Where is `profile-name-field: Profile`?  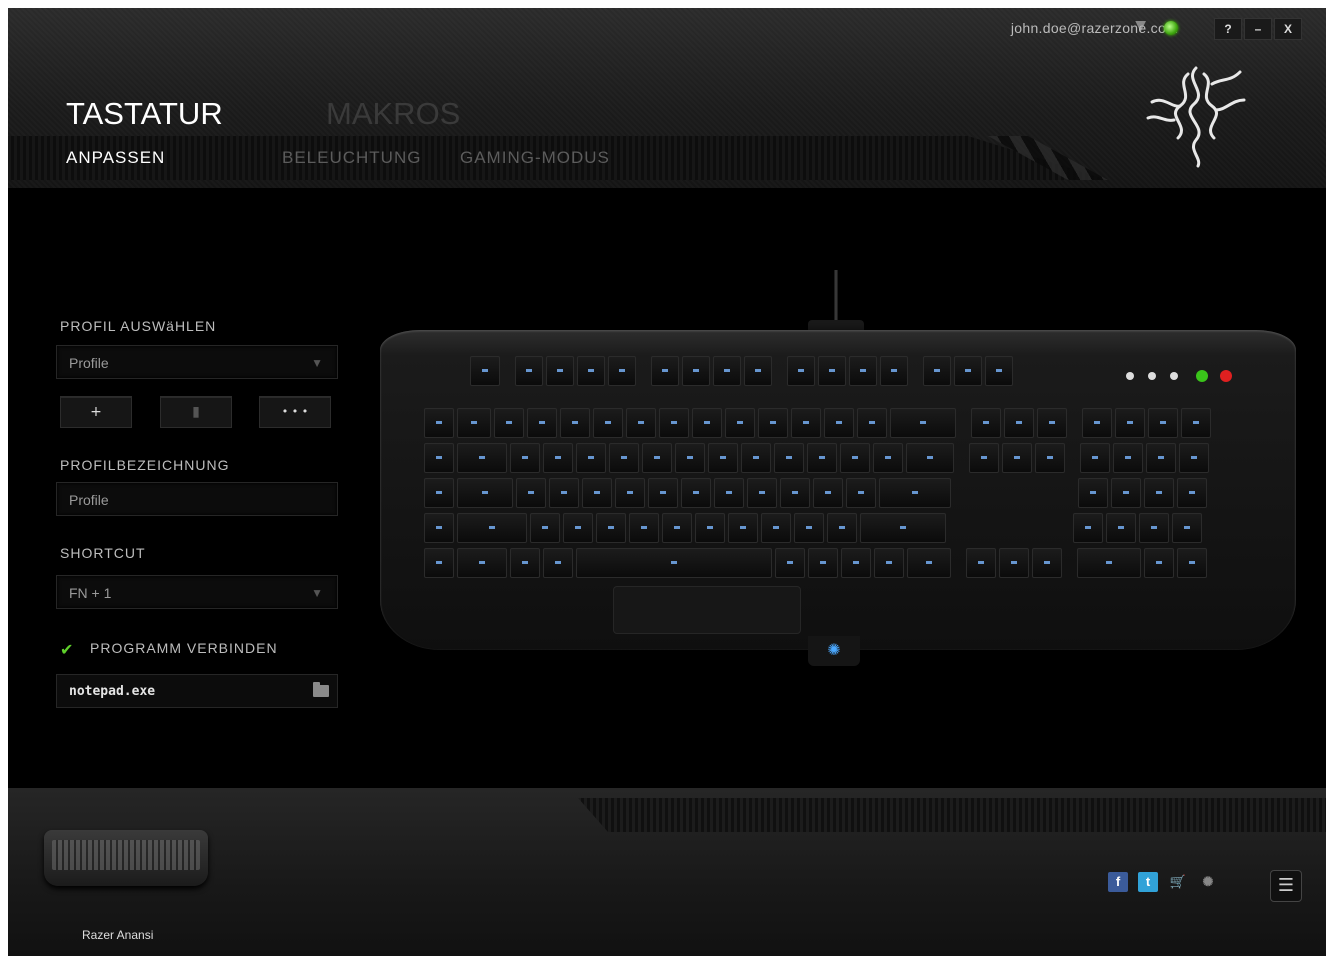 profile-name-field: Profile is located at coordinates (197, 499).